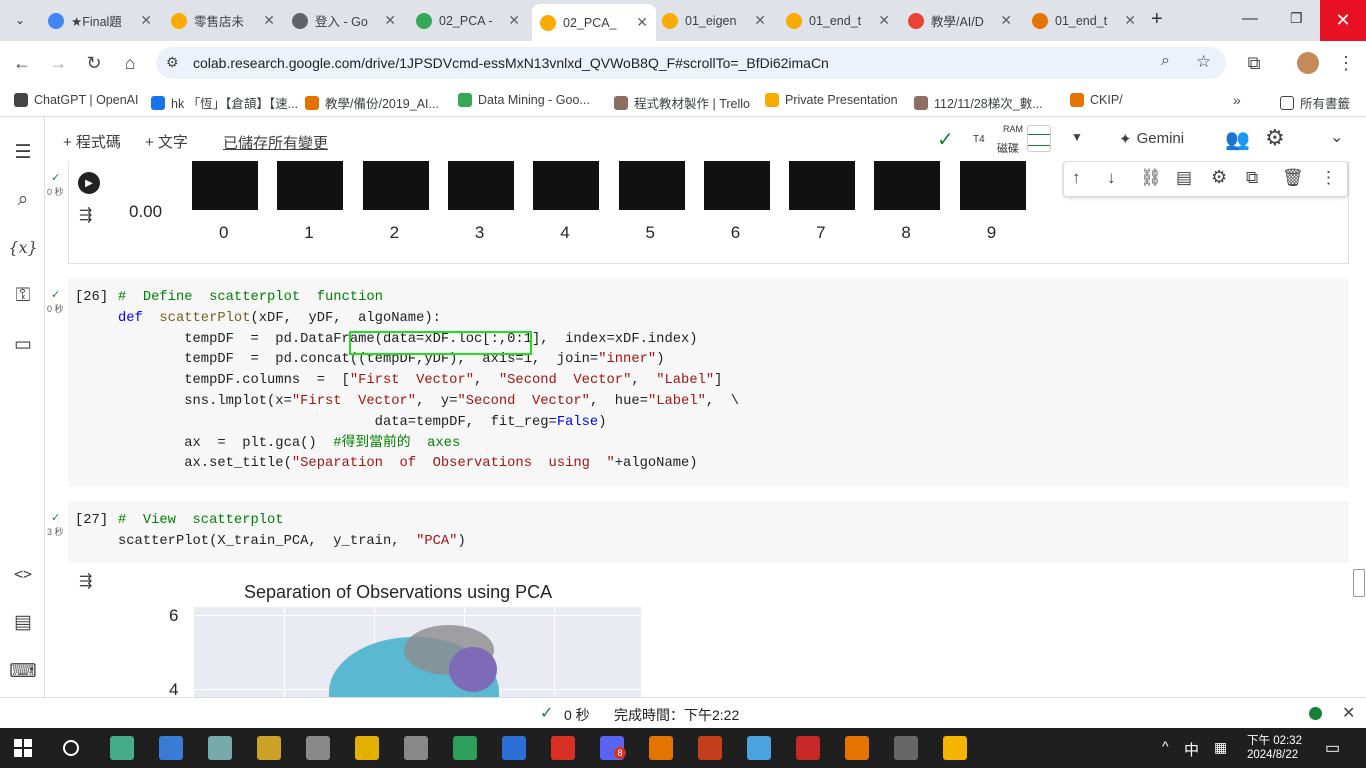  Describe the element at coordinates (344, 20) in the screenshot. I see `tab-3: 登入 - Go ✕` at that location.